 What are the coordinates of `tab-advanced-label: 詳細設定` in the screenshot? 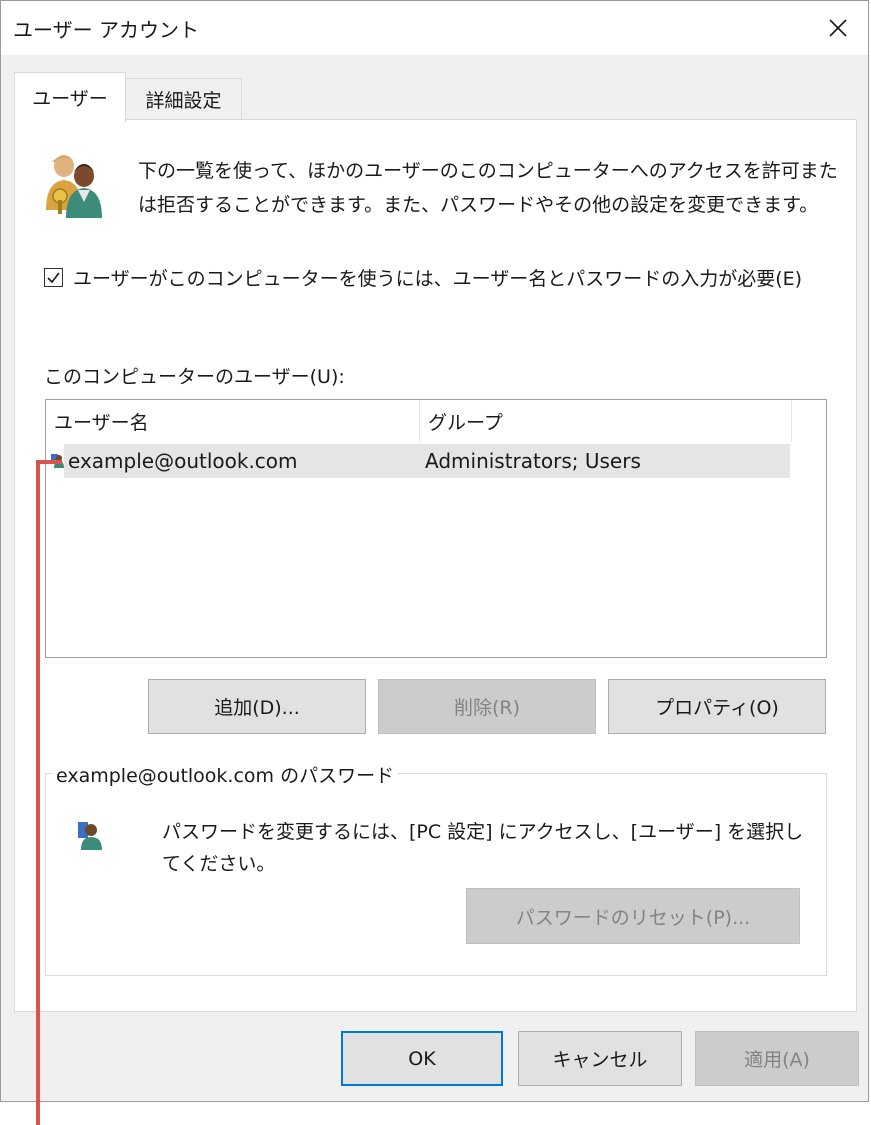 It's located at (183, 101).